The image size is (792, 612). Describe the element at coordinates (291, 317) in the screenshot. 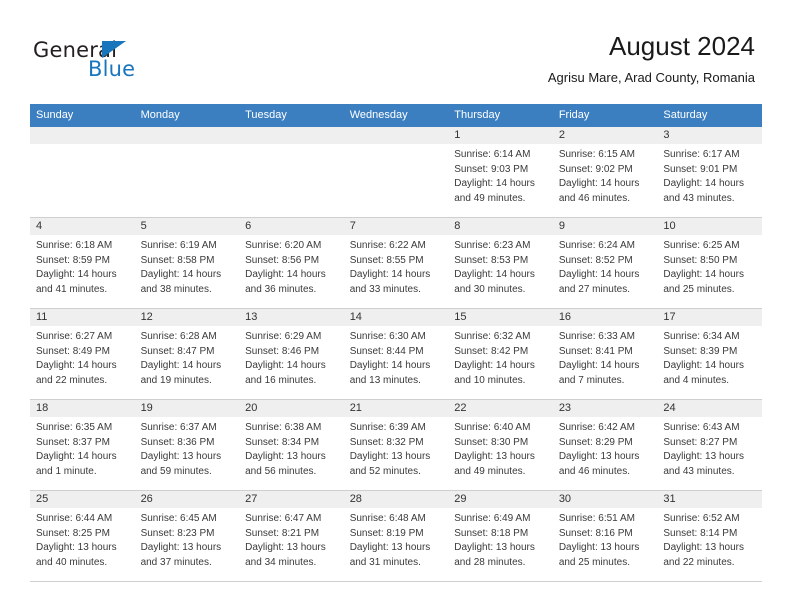

I see `day-number: 13` at that location.